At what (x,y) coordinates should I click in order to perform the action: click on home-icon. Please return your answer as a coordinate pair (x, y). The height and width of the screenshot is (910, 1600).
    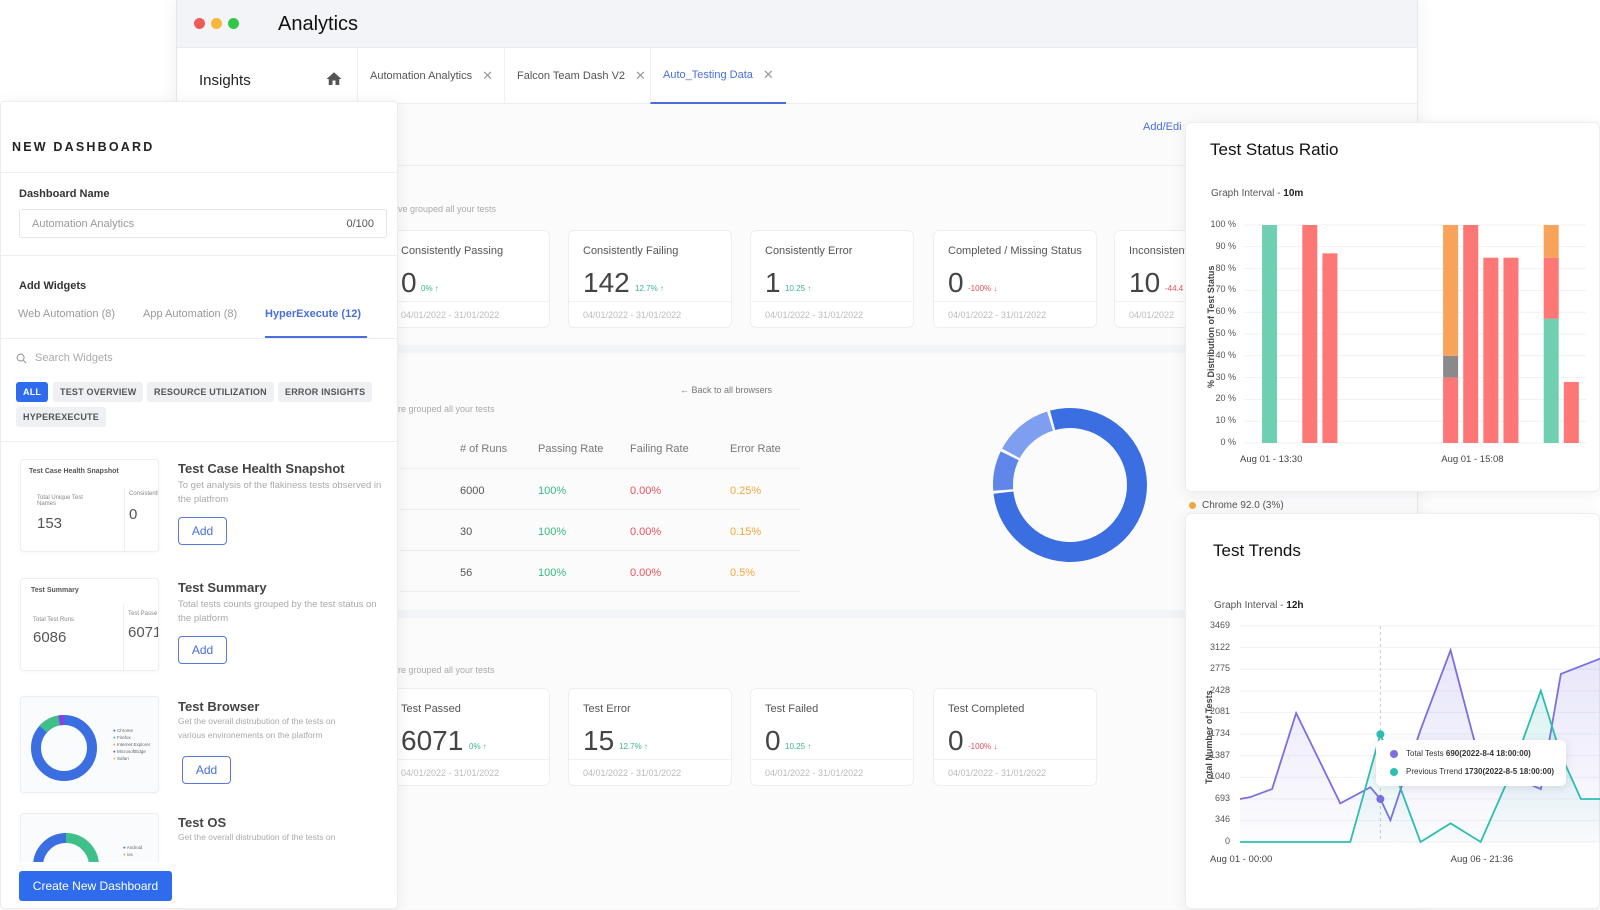
    Looking at the image, I should click on (334, 79).